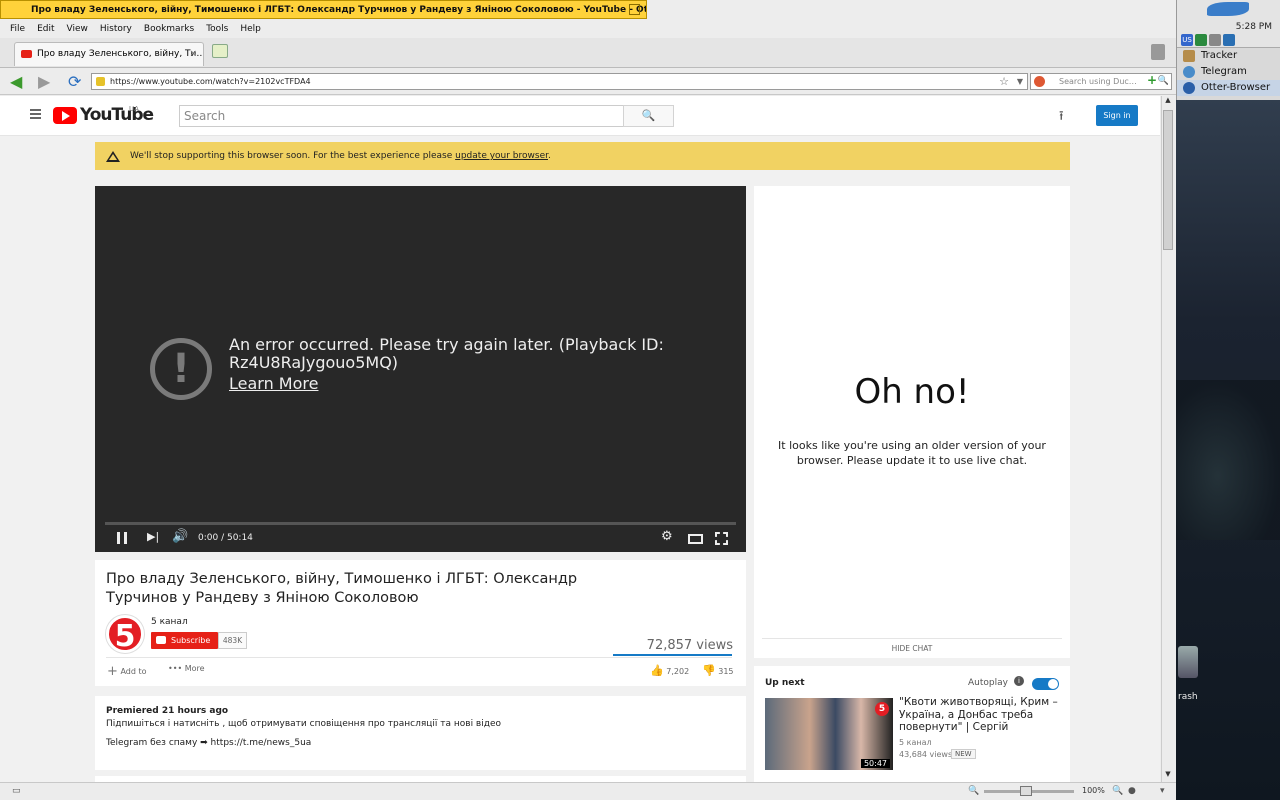 The width and height of the screenshot is (1280, 800). What do you see at coordinates (1019, 681) in the screenshot?
I see `info-icon: i` at bounding box center [1019, 681].